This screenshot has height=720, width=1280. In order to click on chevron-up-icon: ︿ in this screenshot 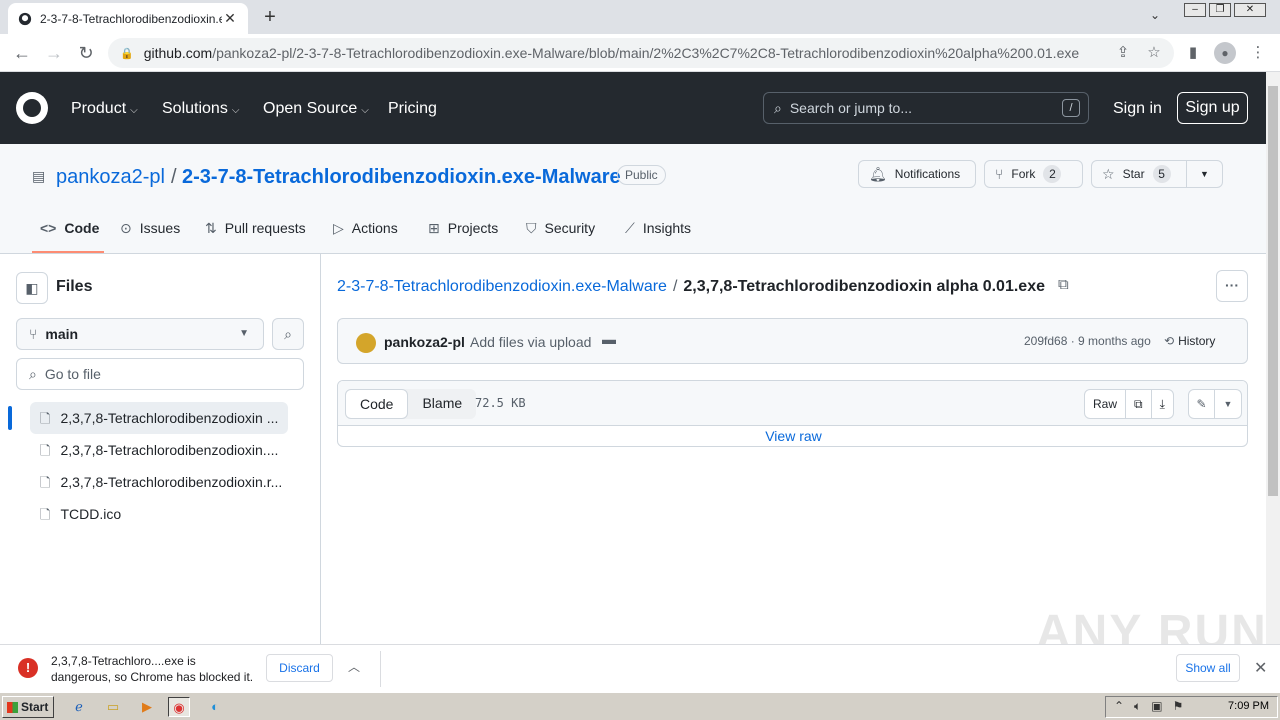, I will do `click(354, 666)`.